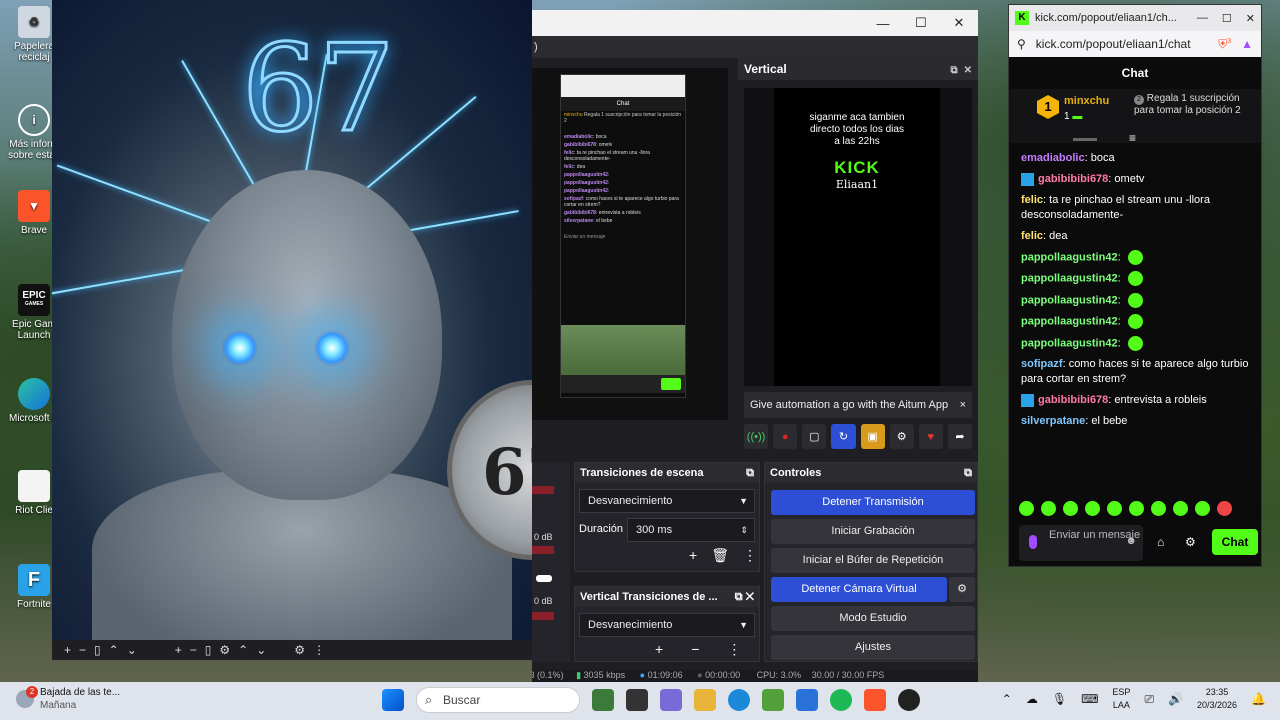  Describe the element at coordinates (1258, 699) in the screenshot. I see `notifications-icon: 🔔` at that location.